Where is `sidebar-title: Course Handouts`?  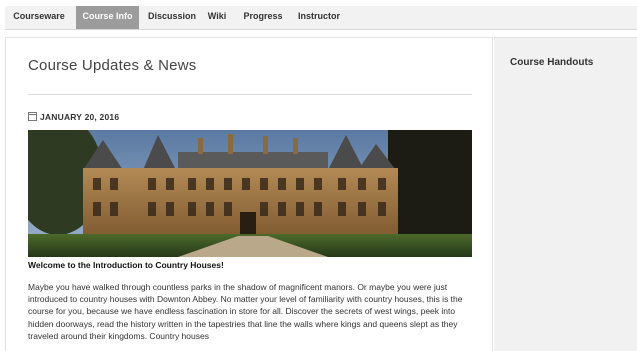
sidebar-title: Course Handouts is located at coordinates (552, 62).